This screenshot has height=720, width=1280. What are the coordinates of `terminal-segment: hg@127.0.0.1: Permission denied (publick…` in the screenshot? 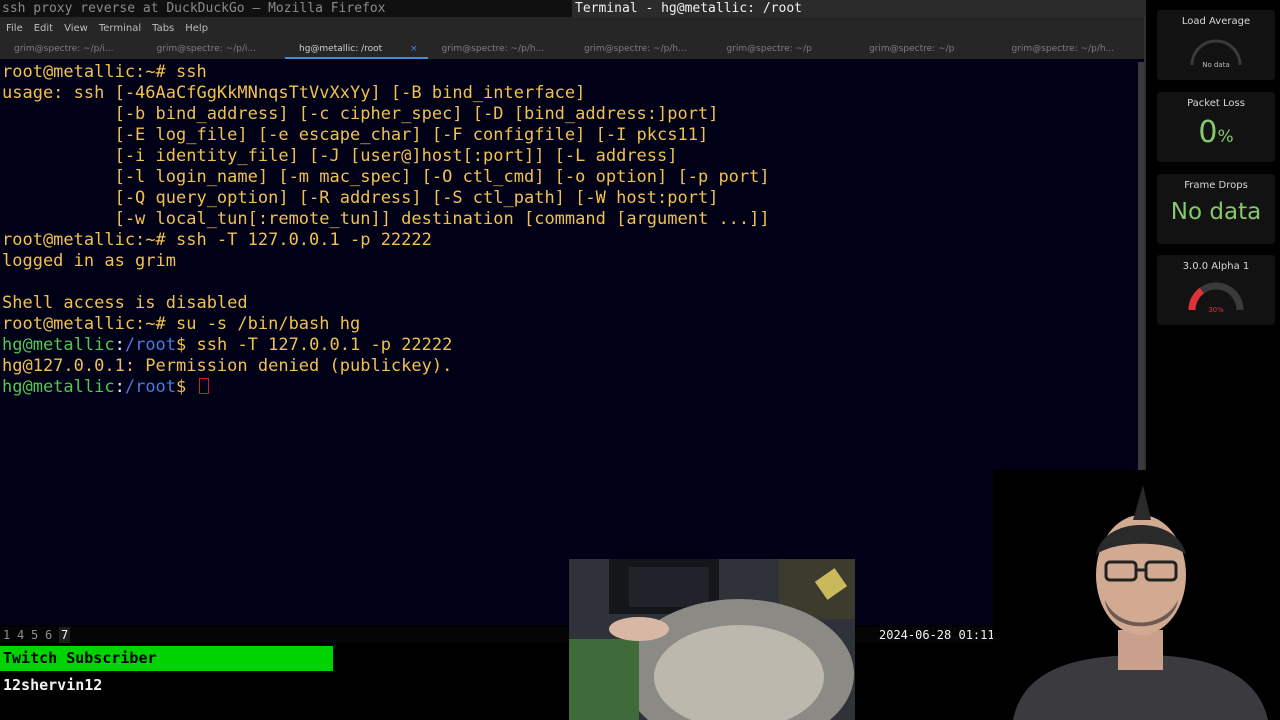 It's located at (227, 366).